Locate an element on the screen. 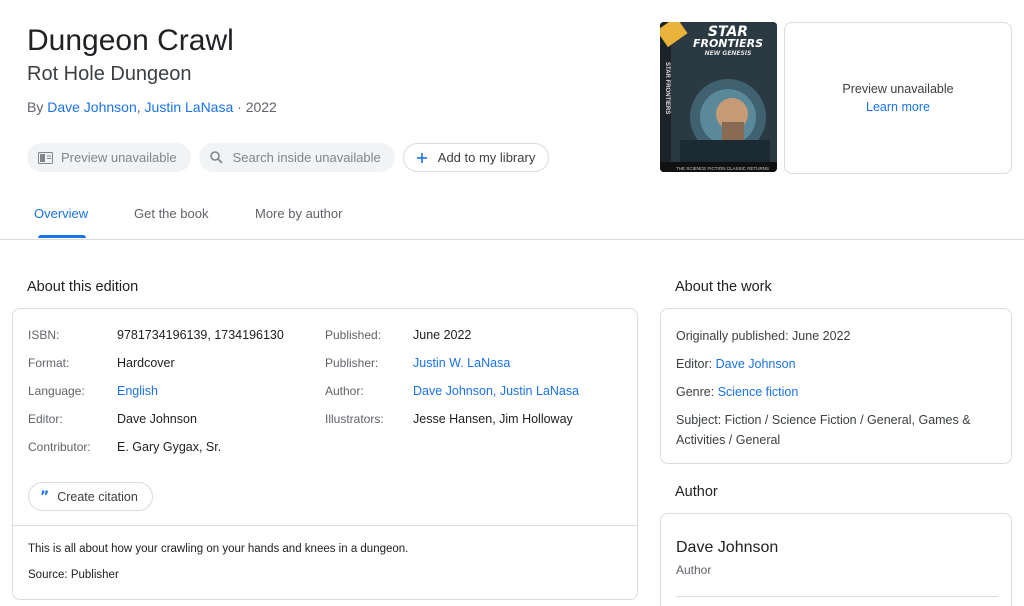 The image size is (1024, 606). author-link-2: Justin LaNasa is located at coordinates (189, 107).